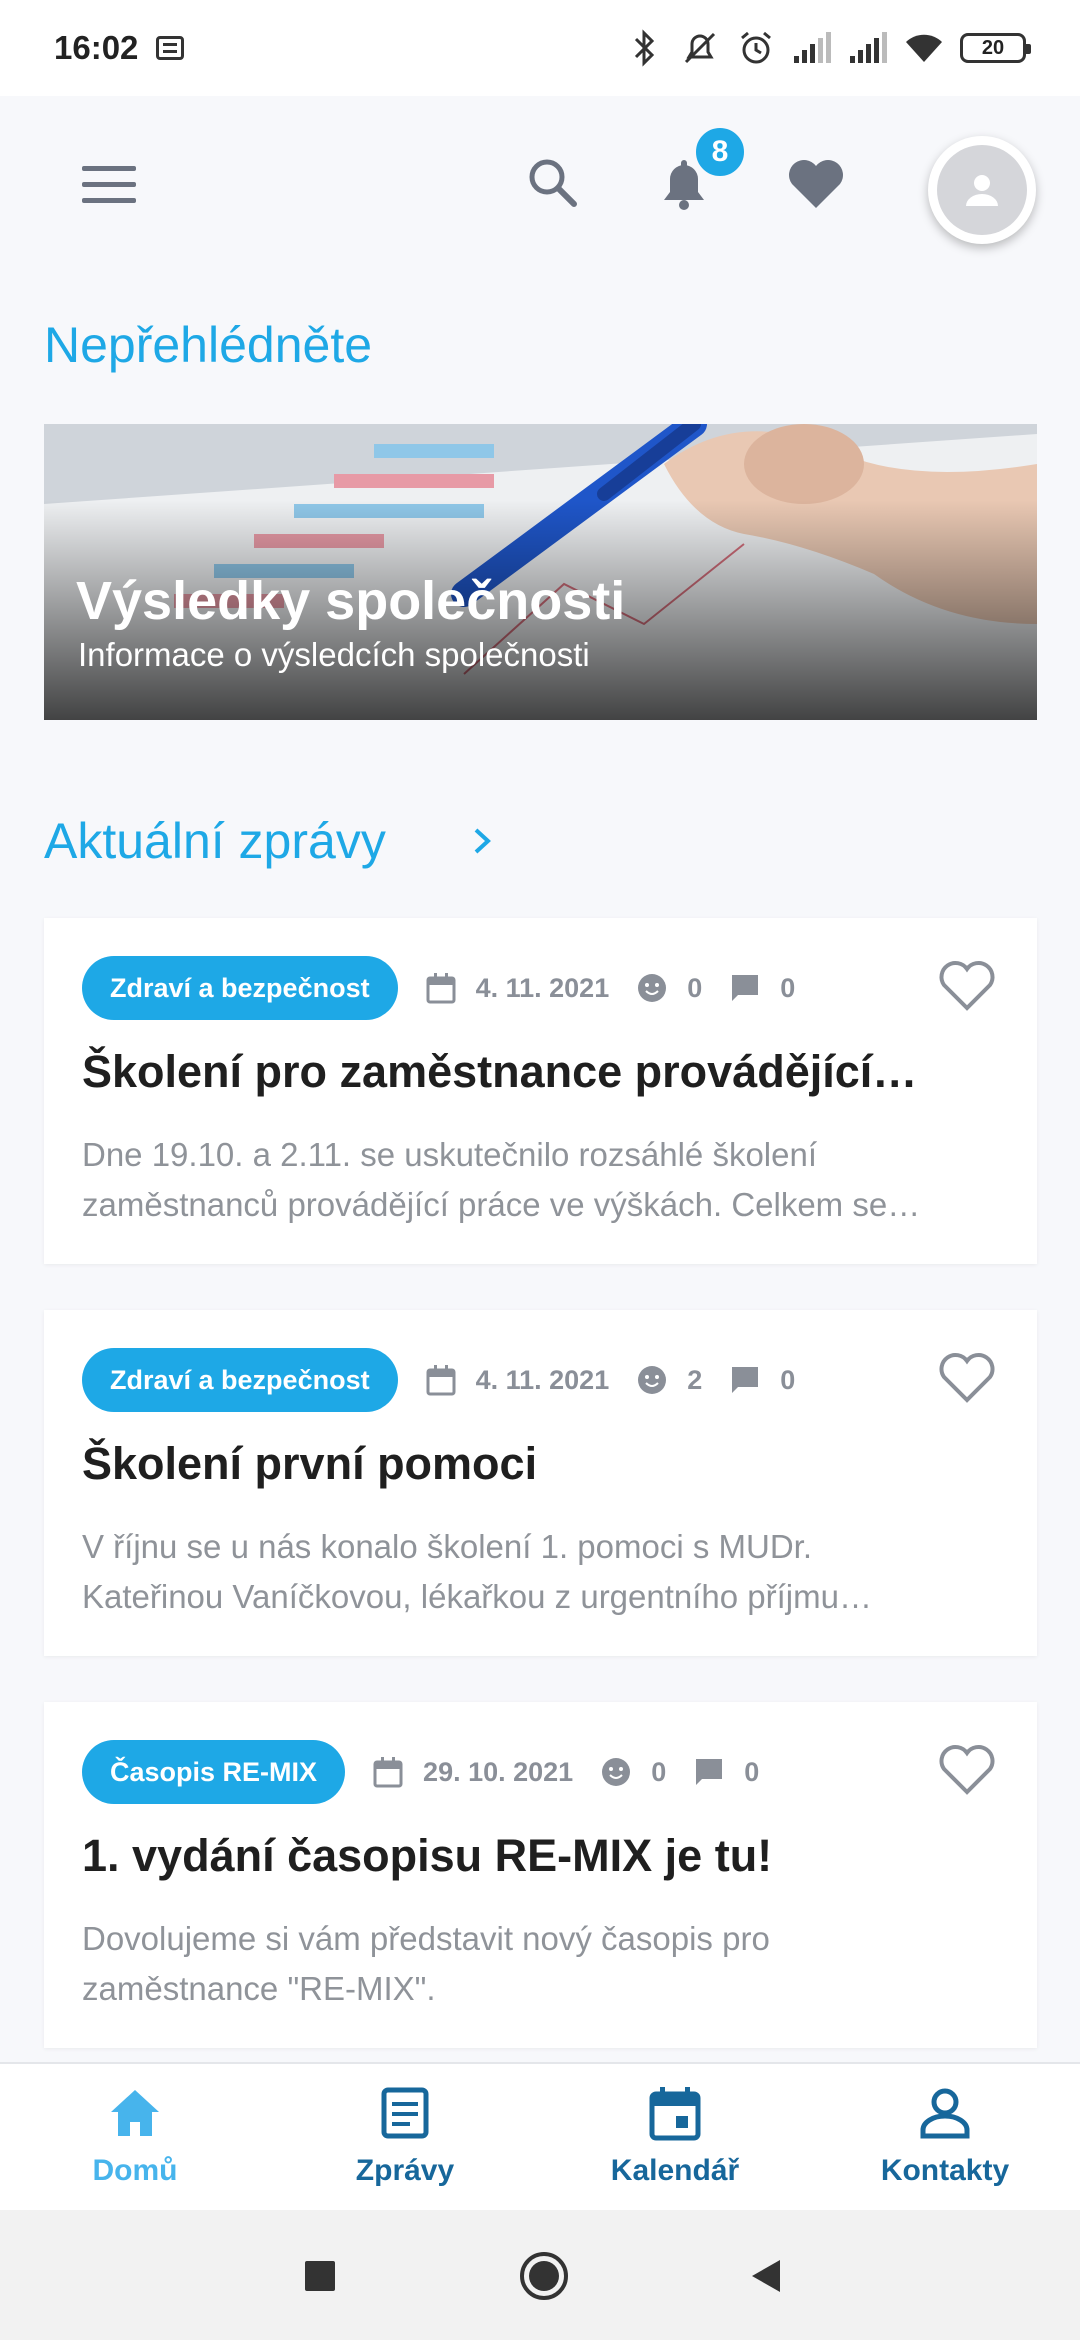  I want to click on message-notification-icon, so click(170, 48).